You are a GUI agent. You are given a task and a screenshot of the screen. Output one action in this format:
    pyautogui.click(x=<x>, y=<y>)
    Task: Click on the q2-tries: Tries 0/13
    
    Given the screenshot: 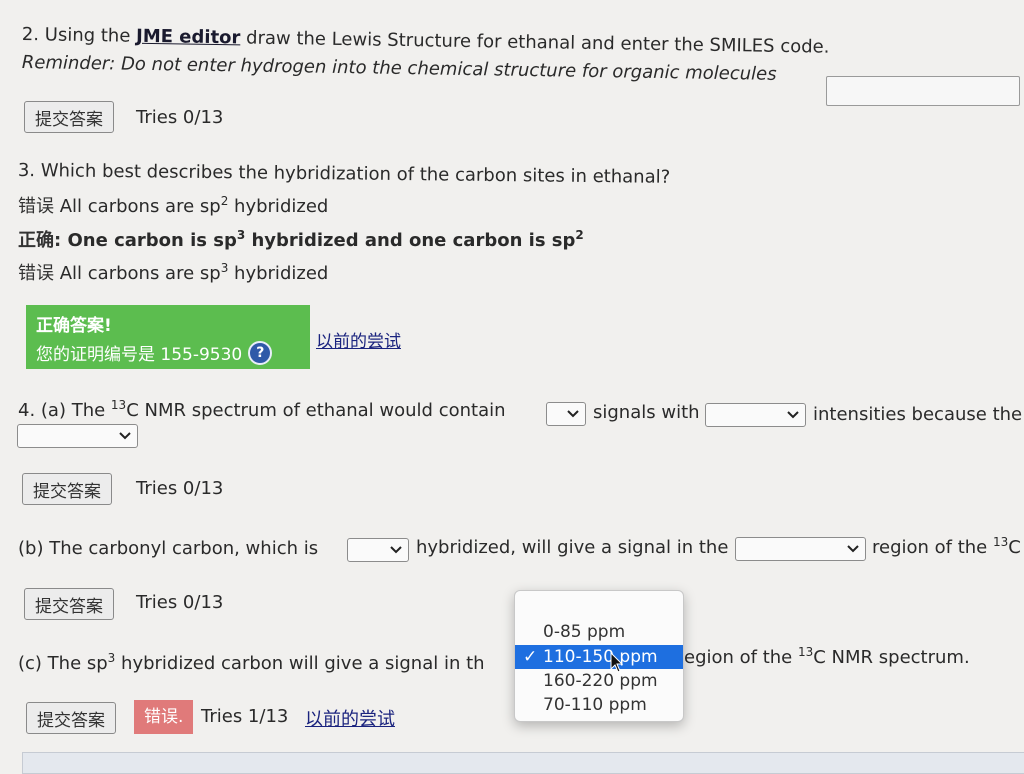 What is the action you would take?
    pyautogui.click(x=180, y=117)
    